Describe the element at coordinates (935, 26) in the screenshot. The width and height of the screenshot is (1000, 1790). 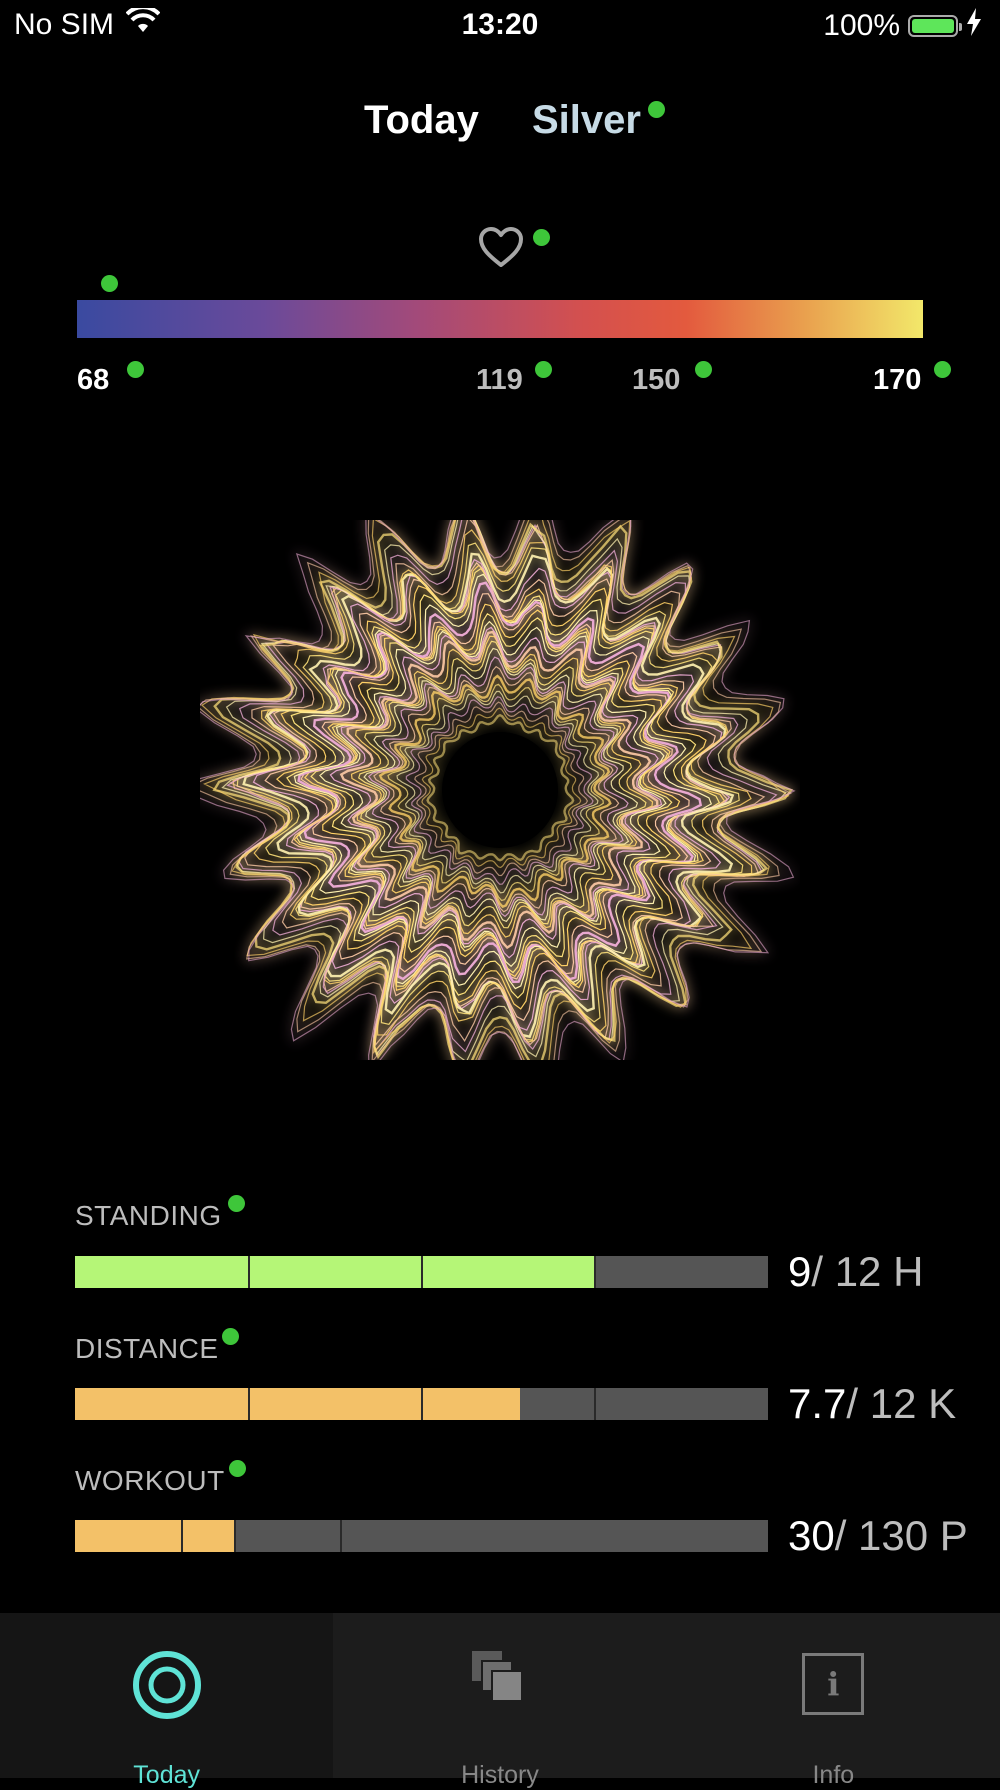
I see `battery-icon` at that location.